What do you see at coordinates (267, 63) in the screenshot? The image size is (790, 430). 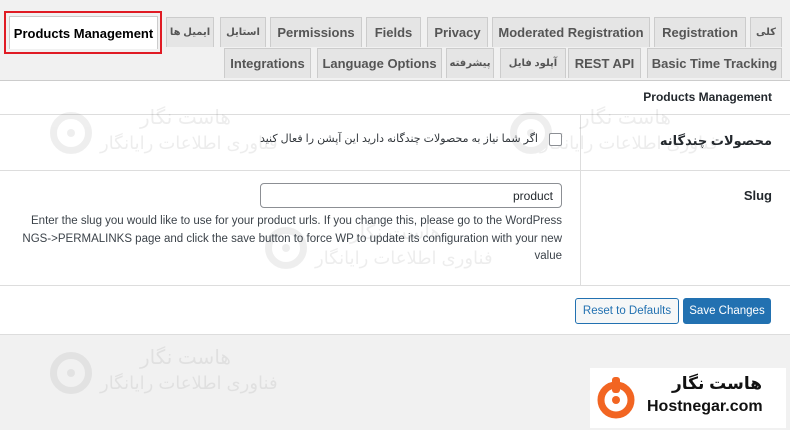 I see `tab-integrations: Integrations` at bounding box center [267, 63].